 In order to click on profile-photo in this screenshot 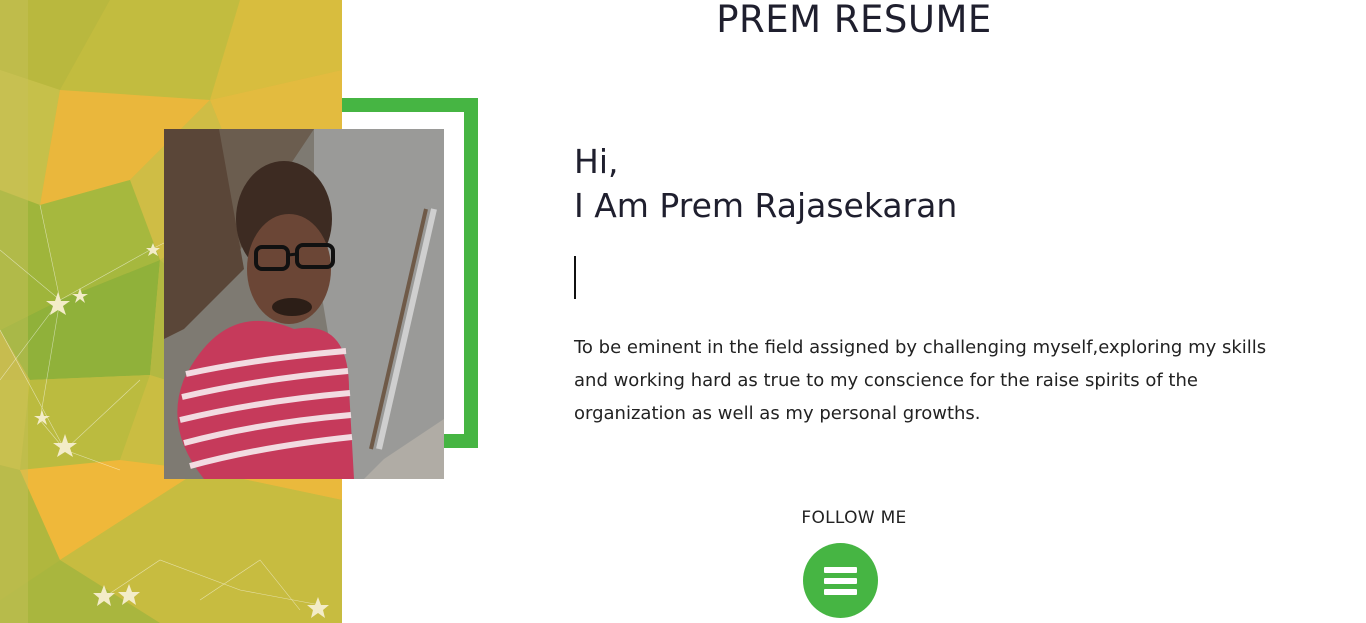, I will do `click(304, 304)`.